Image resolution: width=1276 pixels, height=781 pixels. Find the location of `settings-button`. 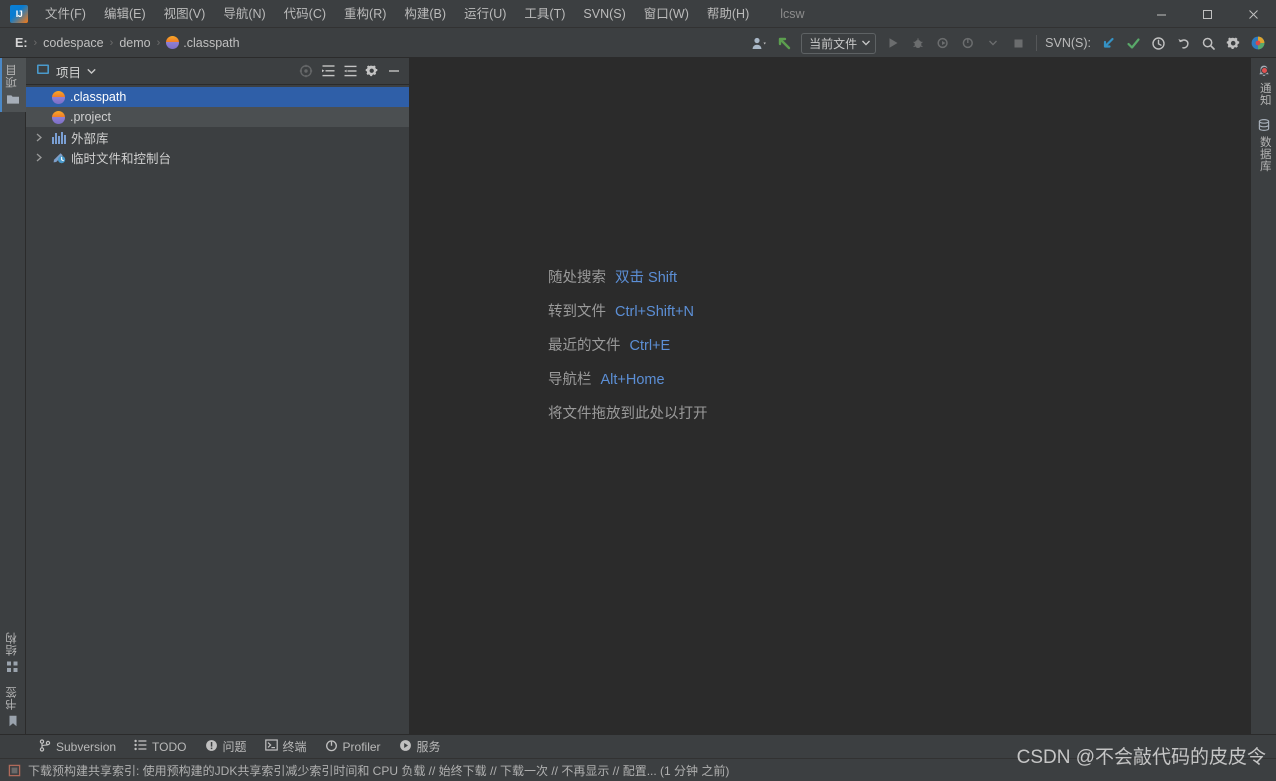

settings-button is located at coordinates (1233, 43).